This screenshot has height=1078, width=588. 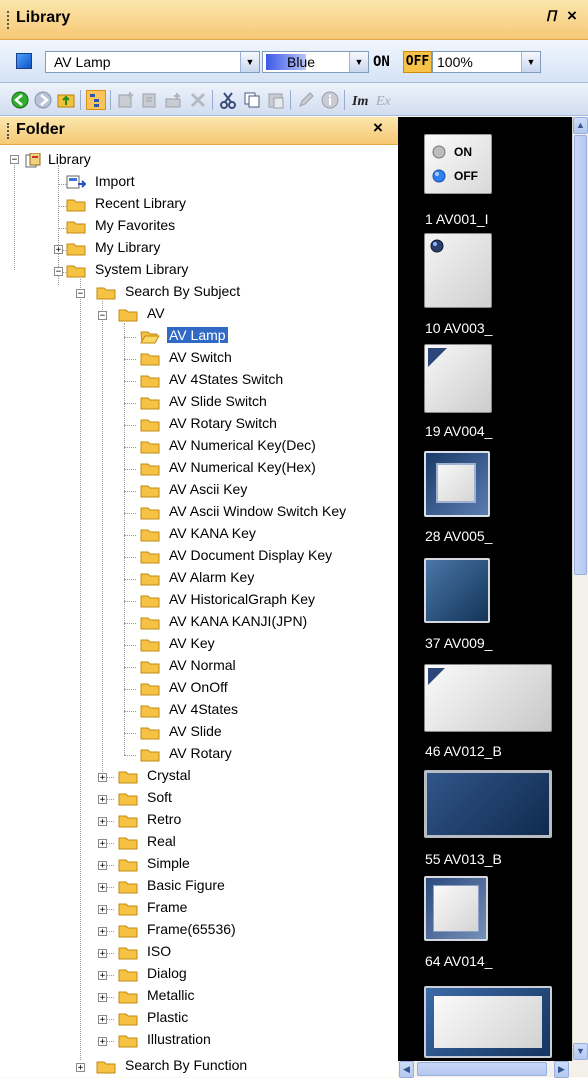 What do you see at coordinates (174, 100) in the screenshot?
I see `register-icon` at bounding box center [174, 100].